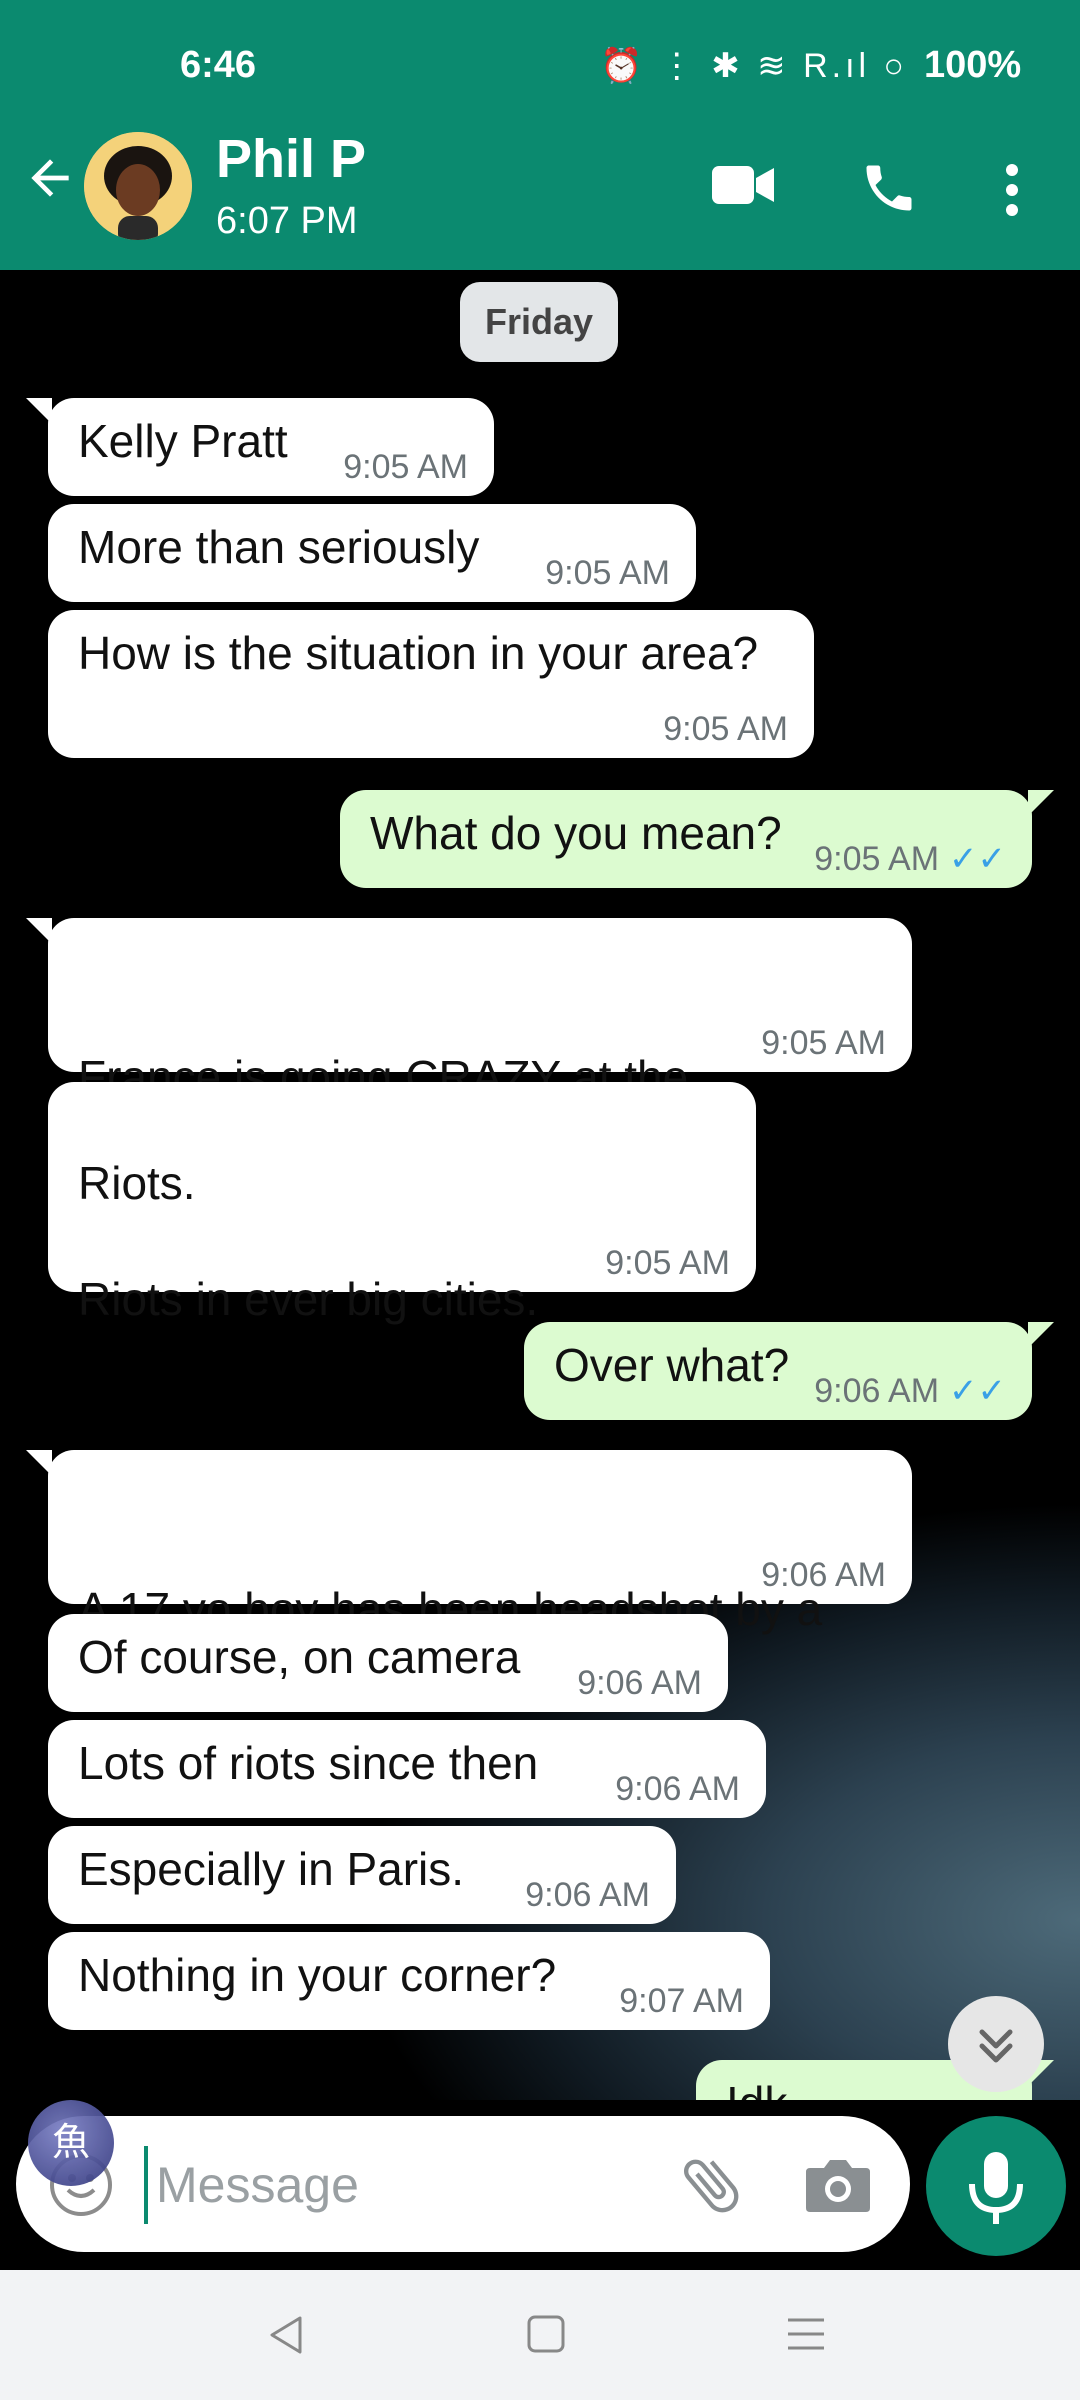 This screenshot has width=1080, height=2400. What do you see at coordinates (996, 2186) in the screenshot?
I see `mic-icon` at bounding box center [996, 2186].